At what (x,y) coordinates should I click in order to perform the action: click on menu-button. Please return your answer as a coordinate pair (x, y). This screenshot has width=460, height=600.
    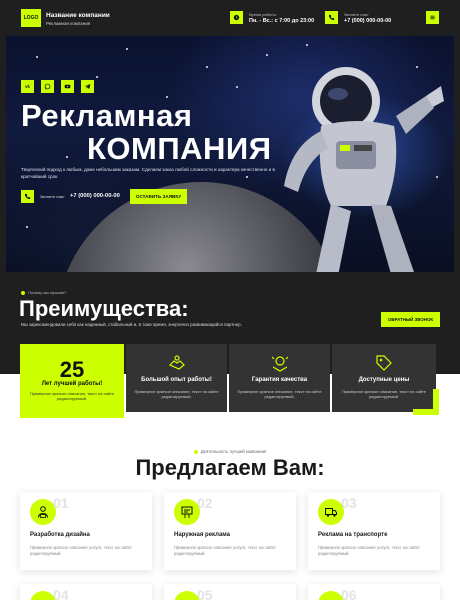
    Looking at the image, I should click on (432, 17).